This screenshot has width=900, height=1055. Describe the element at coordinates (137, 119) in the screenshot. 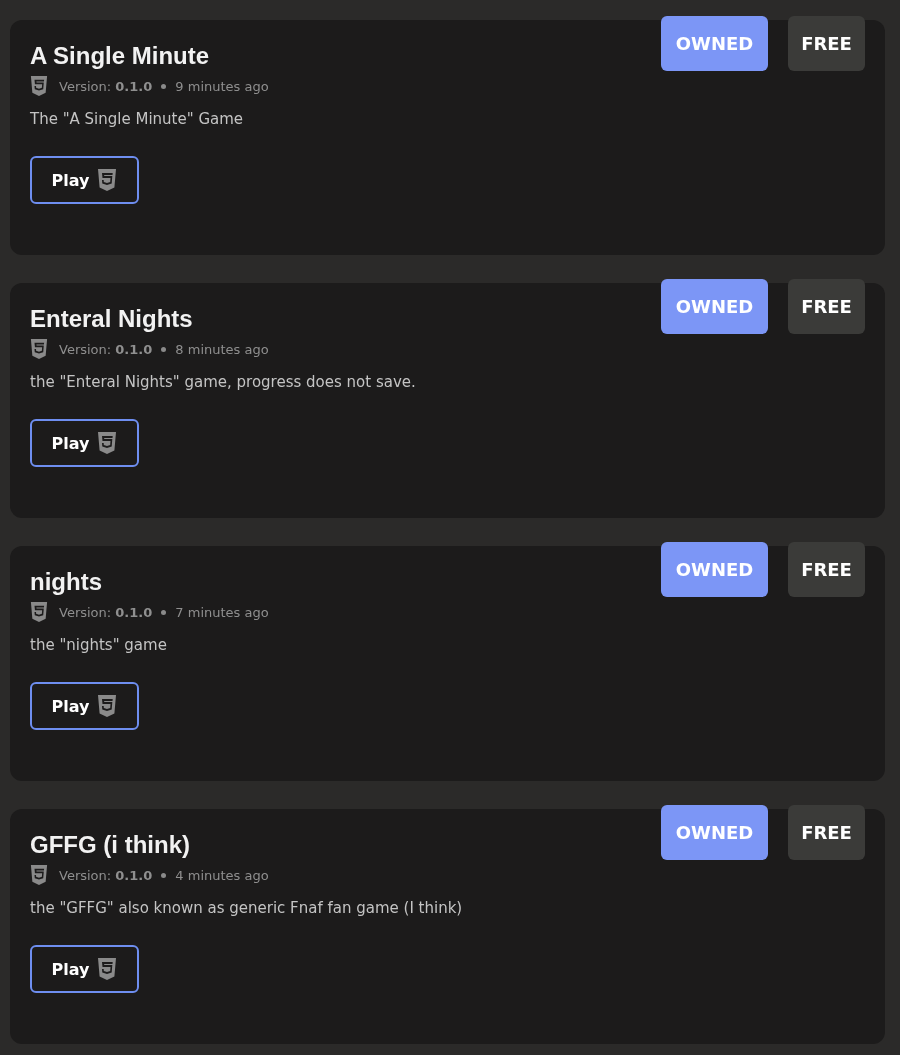

I see `game-description: The "A Single Minute" Game` at that location.